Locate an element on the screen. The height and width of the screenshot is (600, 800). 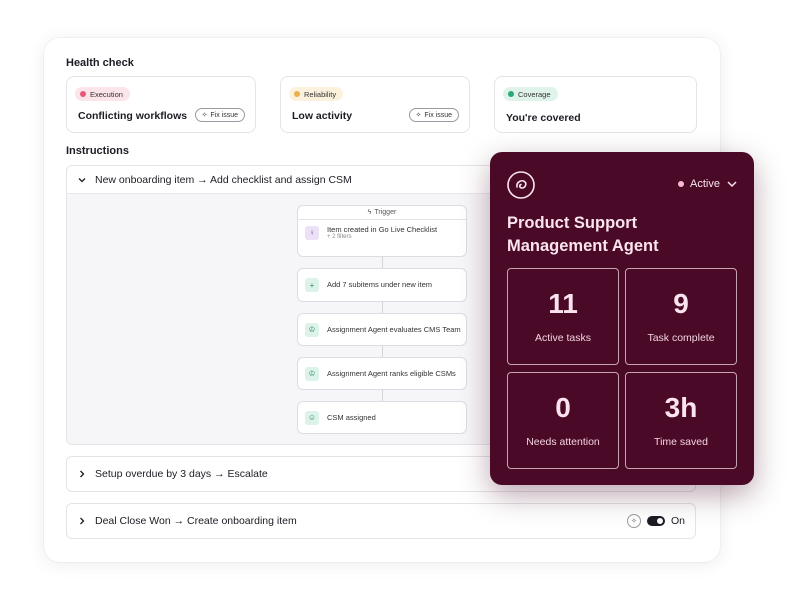
agent-title: Product Support Management Agent is located at coordinates (583, 234).